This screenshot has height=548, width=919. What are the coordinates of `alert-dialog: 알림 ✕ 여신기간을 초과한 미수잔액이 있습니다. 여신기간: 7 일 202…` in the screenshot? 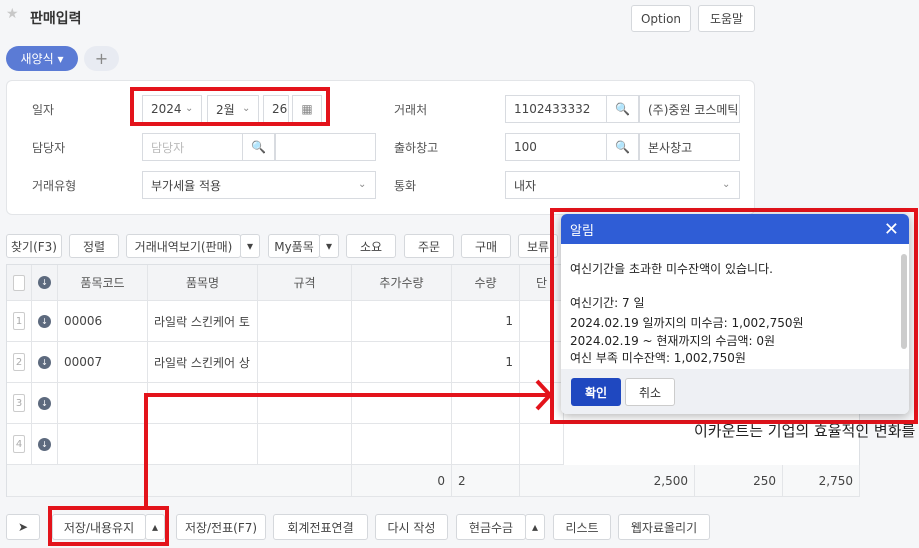 It's located at (735, 314).